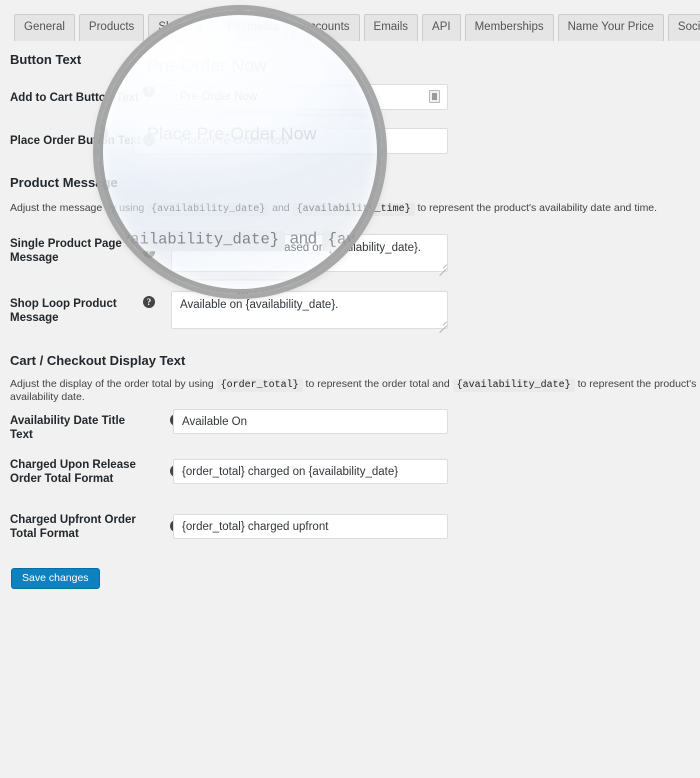 This screenshot has height=778, width=700. Describe the element at coordinates (46, 59) in the screenshot. I see `section-title-button-text: Button Text` at that location.